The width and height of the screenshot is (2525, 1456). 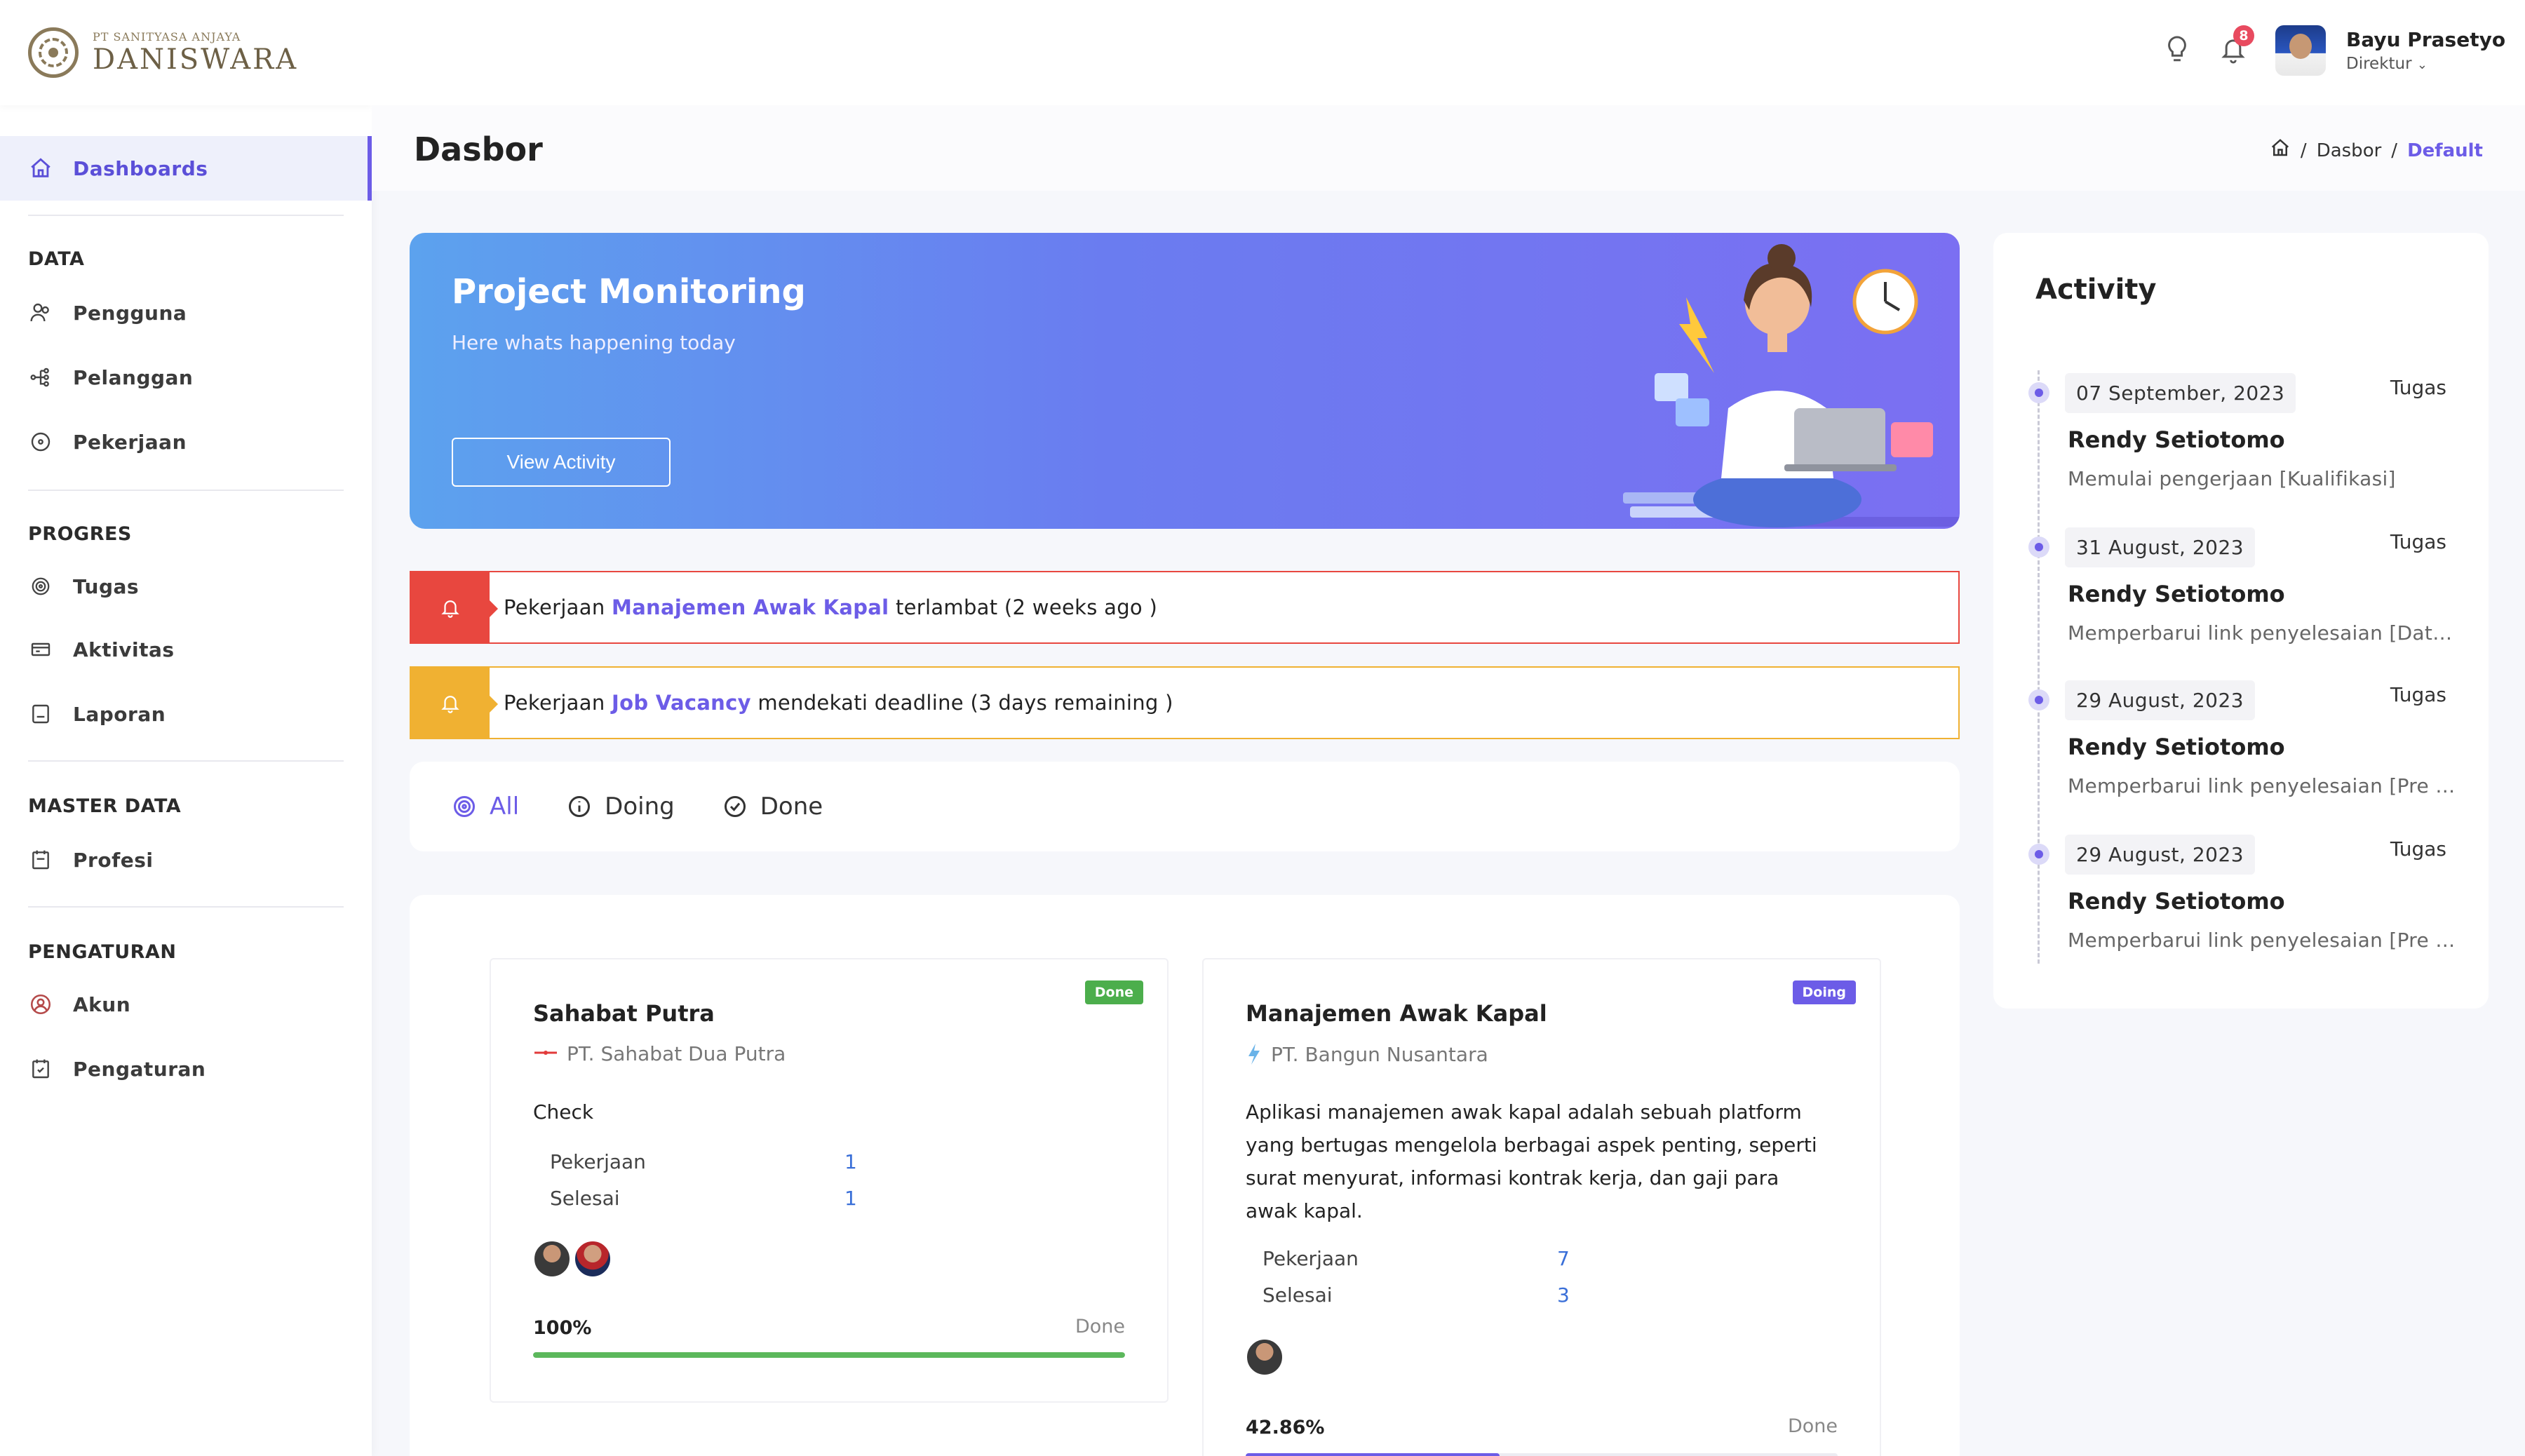 What do you see at coordinates (681, 703) in the screenshot?
I see `alert-project-link: Job Vacancy` at bounding box center [681, 703].